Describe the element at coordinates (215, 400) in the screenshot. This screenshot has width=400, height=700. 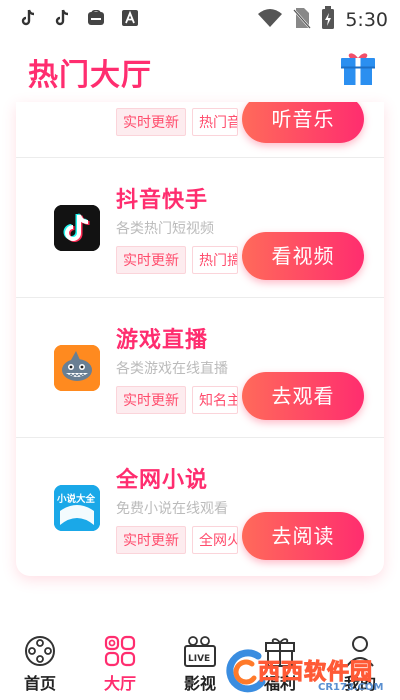
I see `tag: 知名主` at that location.